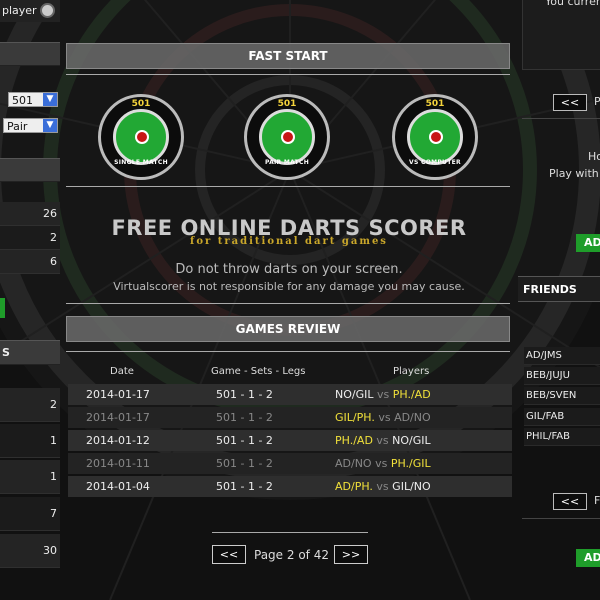 The image size is (600, 600). Describe the element at coordinates (33, 99) in the screenshot. I see `game-type-select: 501 ▼` at that location.